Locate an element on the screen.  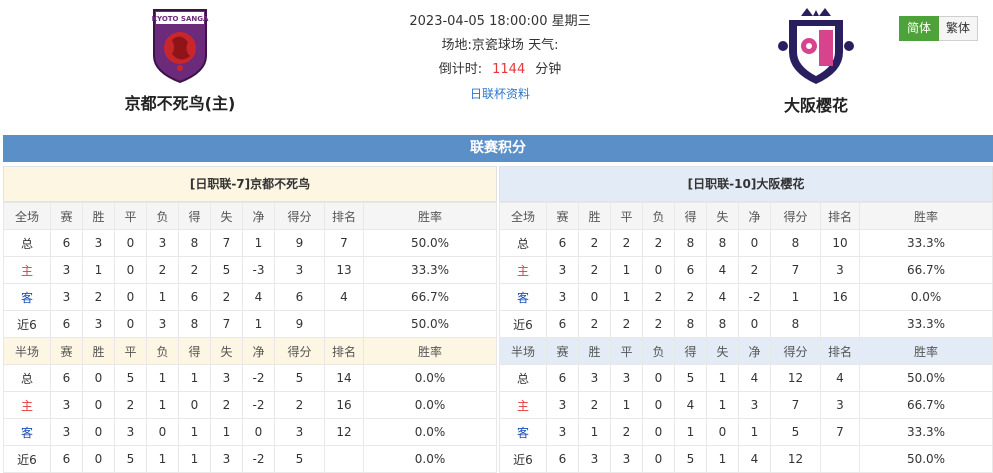
lang-simplified-button: 简体 is located at coordinates (919, 28).